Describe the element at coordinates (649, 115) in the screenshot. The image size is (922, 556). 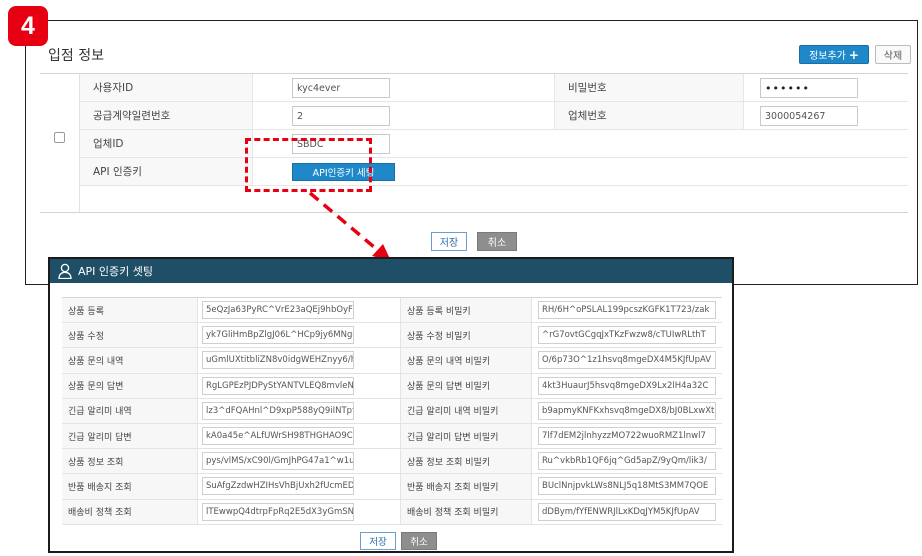
I see `vendor-number-label: 업체번호` at that location.